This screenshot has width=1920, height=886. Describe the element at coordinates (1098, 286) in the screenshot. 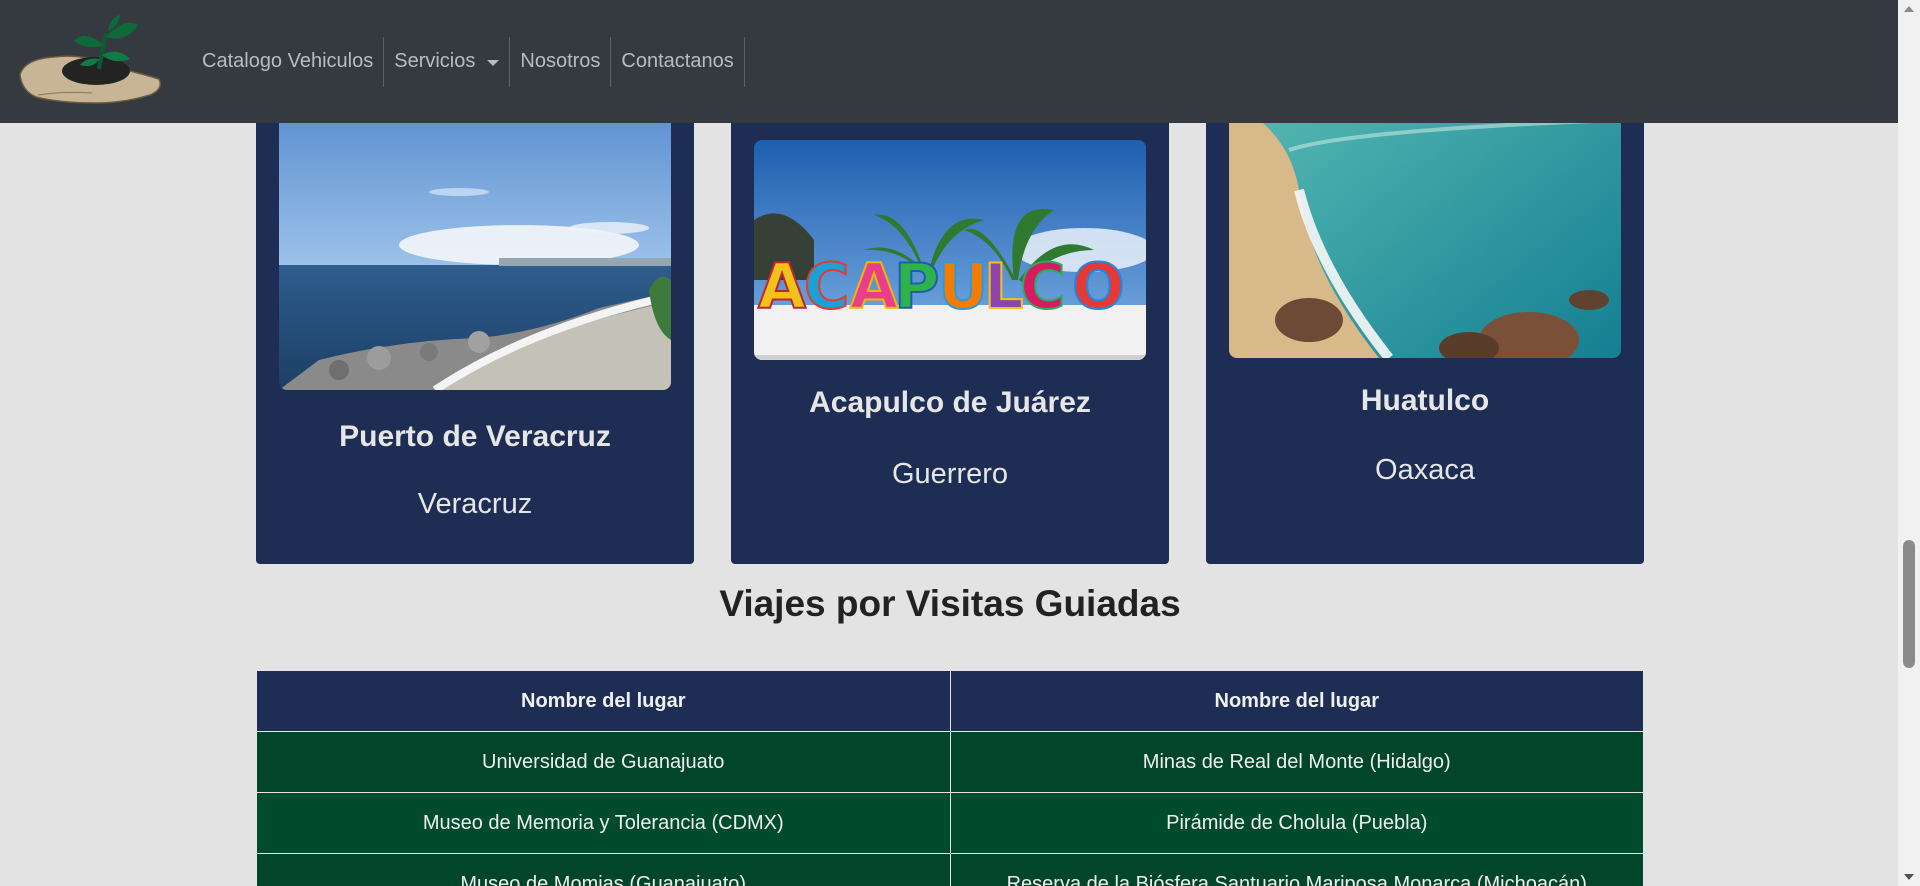

I see `svg-text: O` at that location.